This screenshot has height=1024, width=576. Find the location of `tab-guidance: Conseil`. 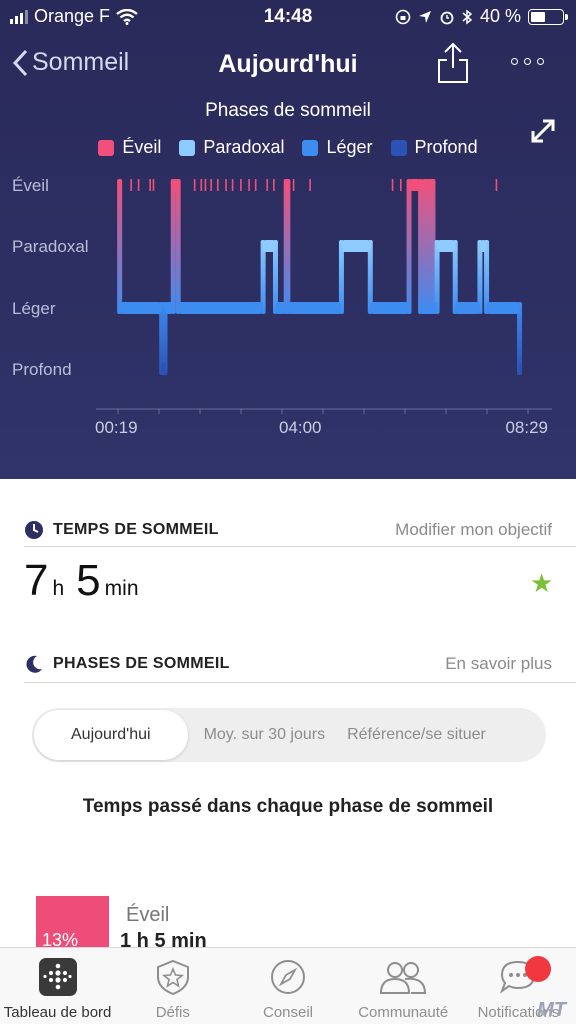

tab-guidance: Conseil is located at coordinates (287, 986).